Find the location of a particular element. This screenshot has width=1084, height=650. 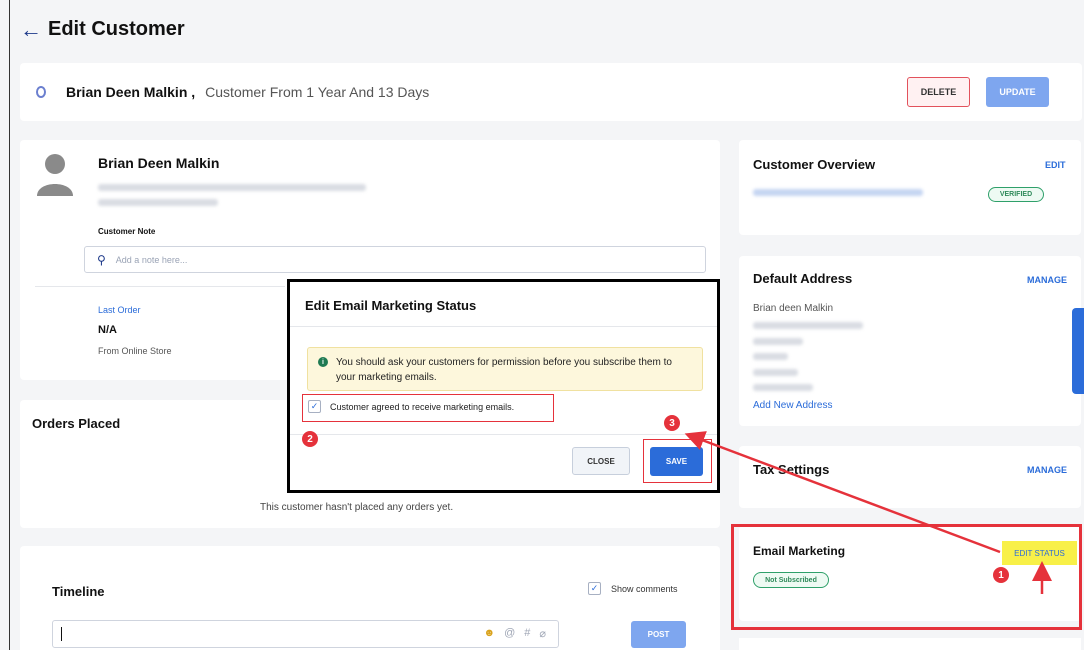

arrow-to-save is located at coordinates (842, 492).